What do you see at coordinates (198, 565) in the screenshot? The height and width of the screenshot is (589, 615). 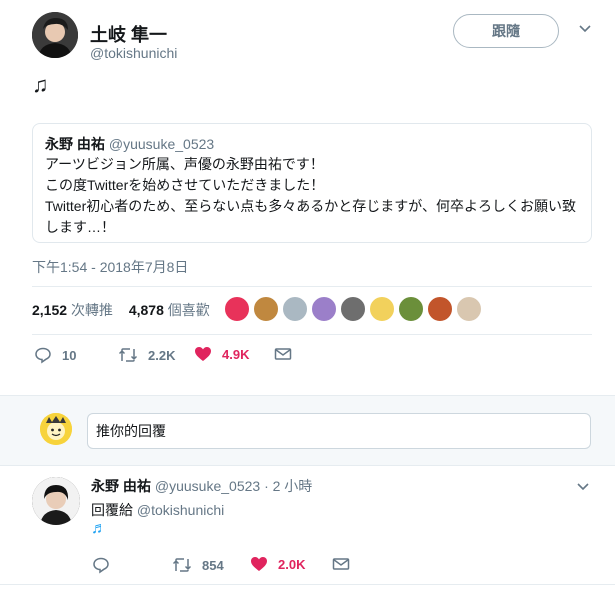 I see `retweet-action: 854` at bounding box center [198, 565].